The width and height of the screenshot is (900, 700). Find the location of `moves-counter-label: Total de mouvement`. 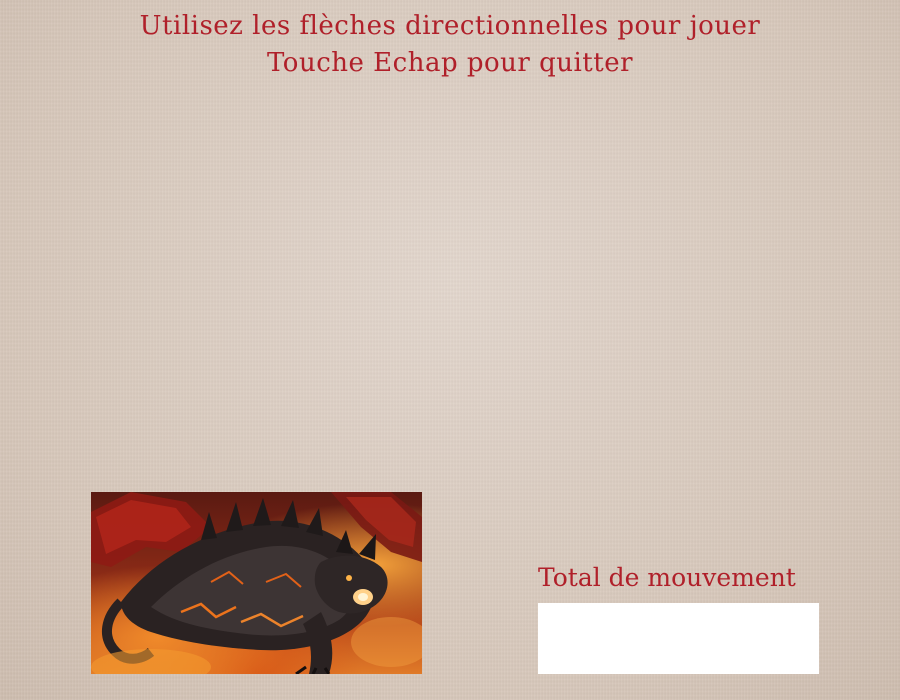

moves-counter-label: Total de mouvement is located at coordinates (667, 577).